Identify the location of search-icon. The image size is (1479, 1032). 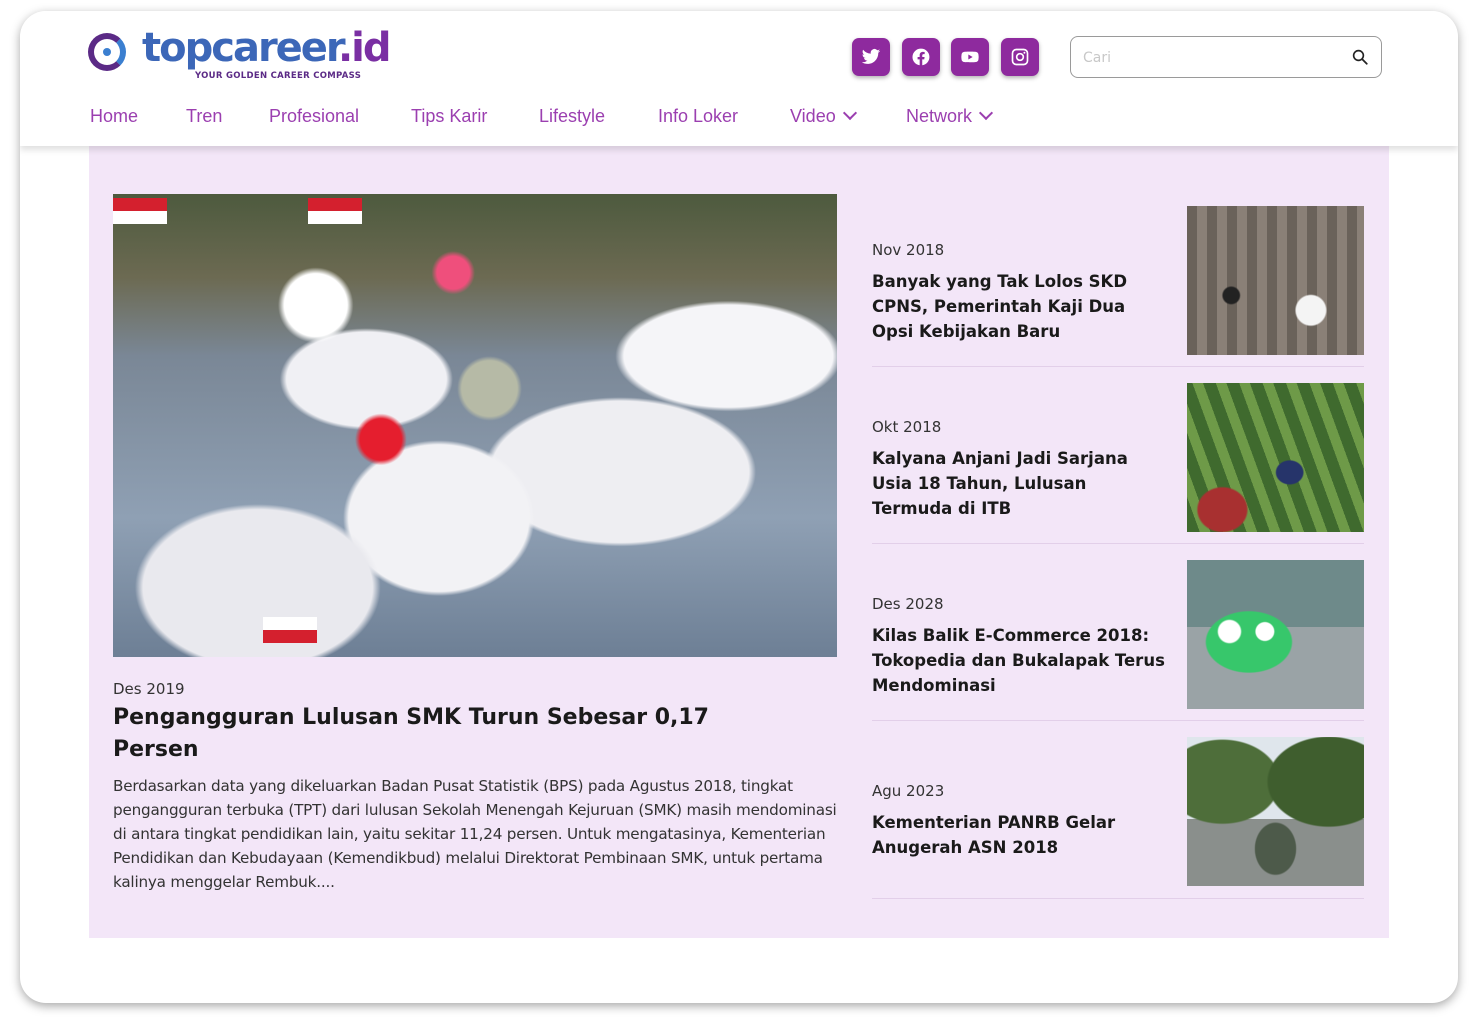
(1360, 57).